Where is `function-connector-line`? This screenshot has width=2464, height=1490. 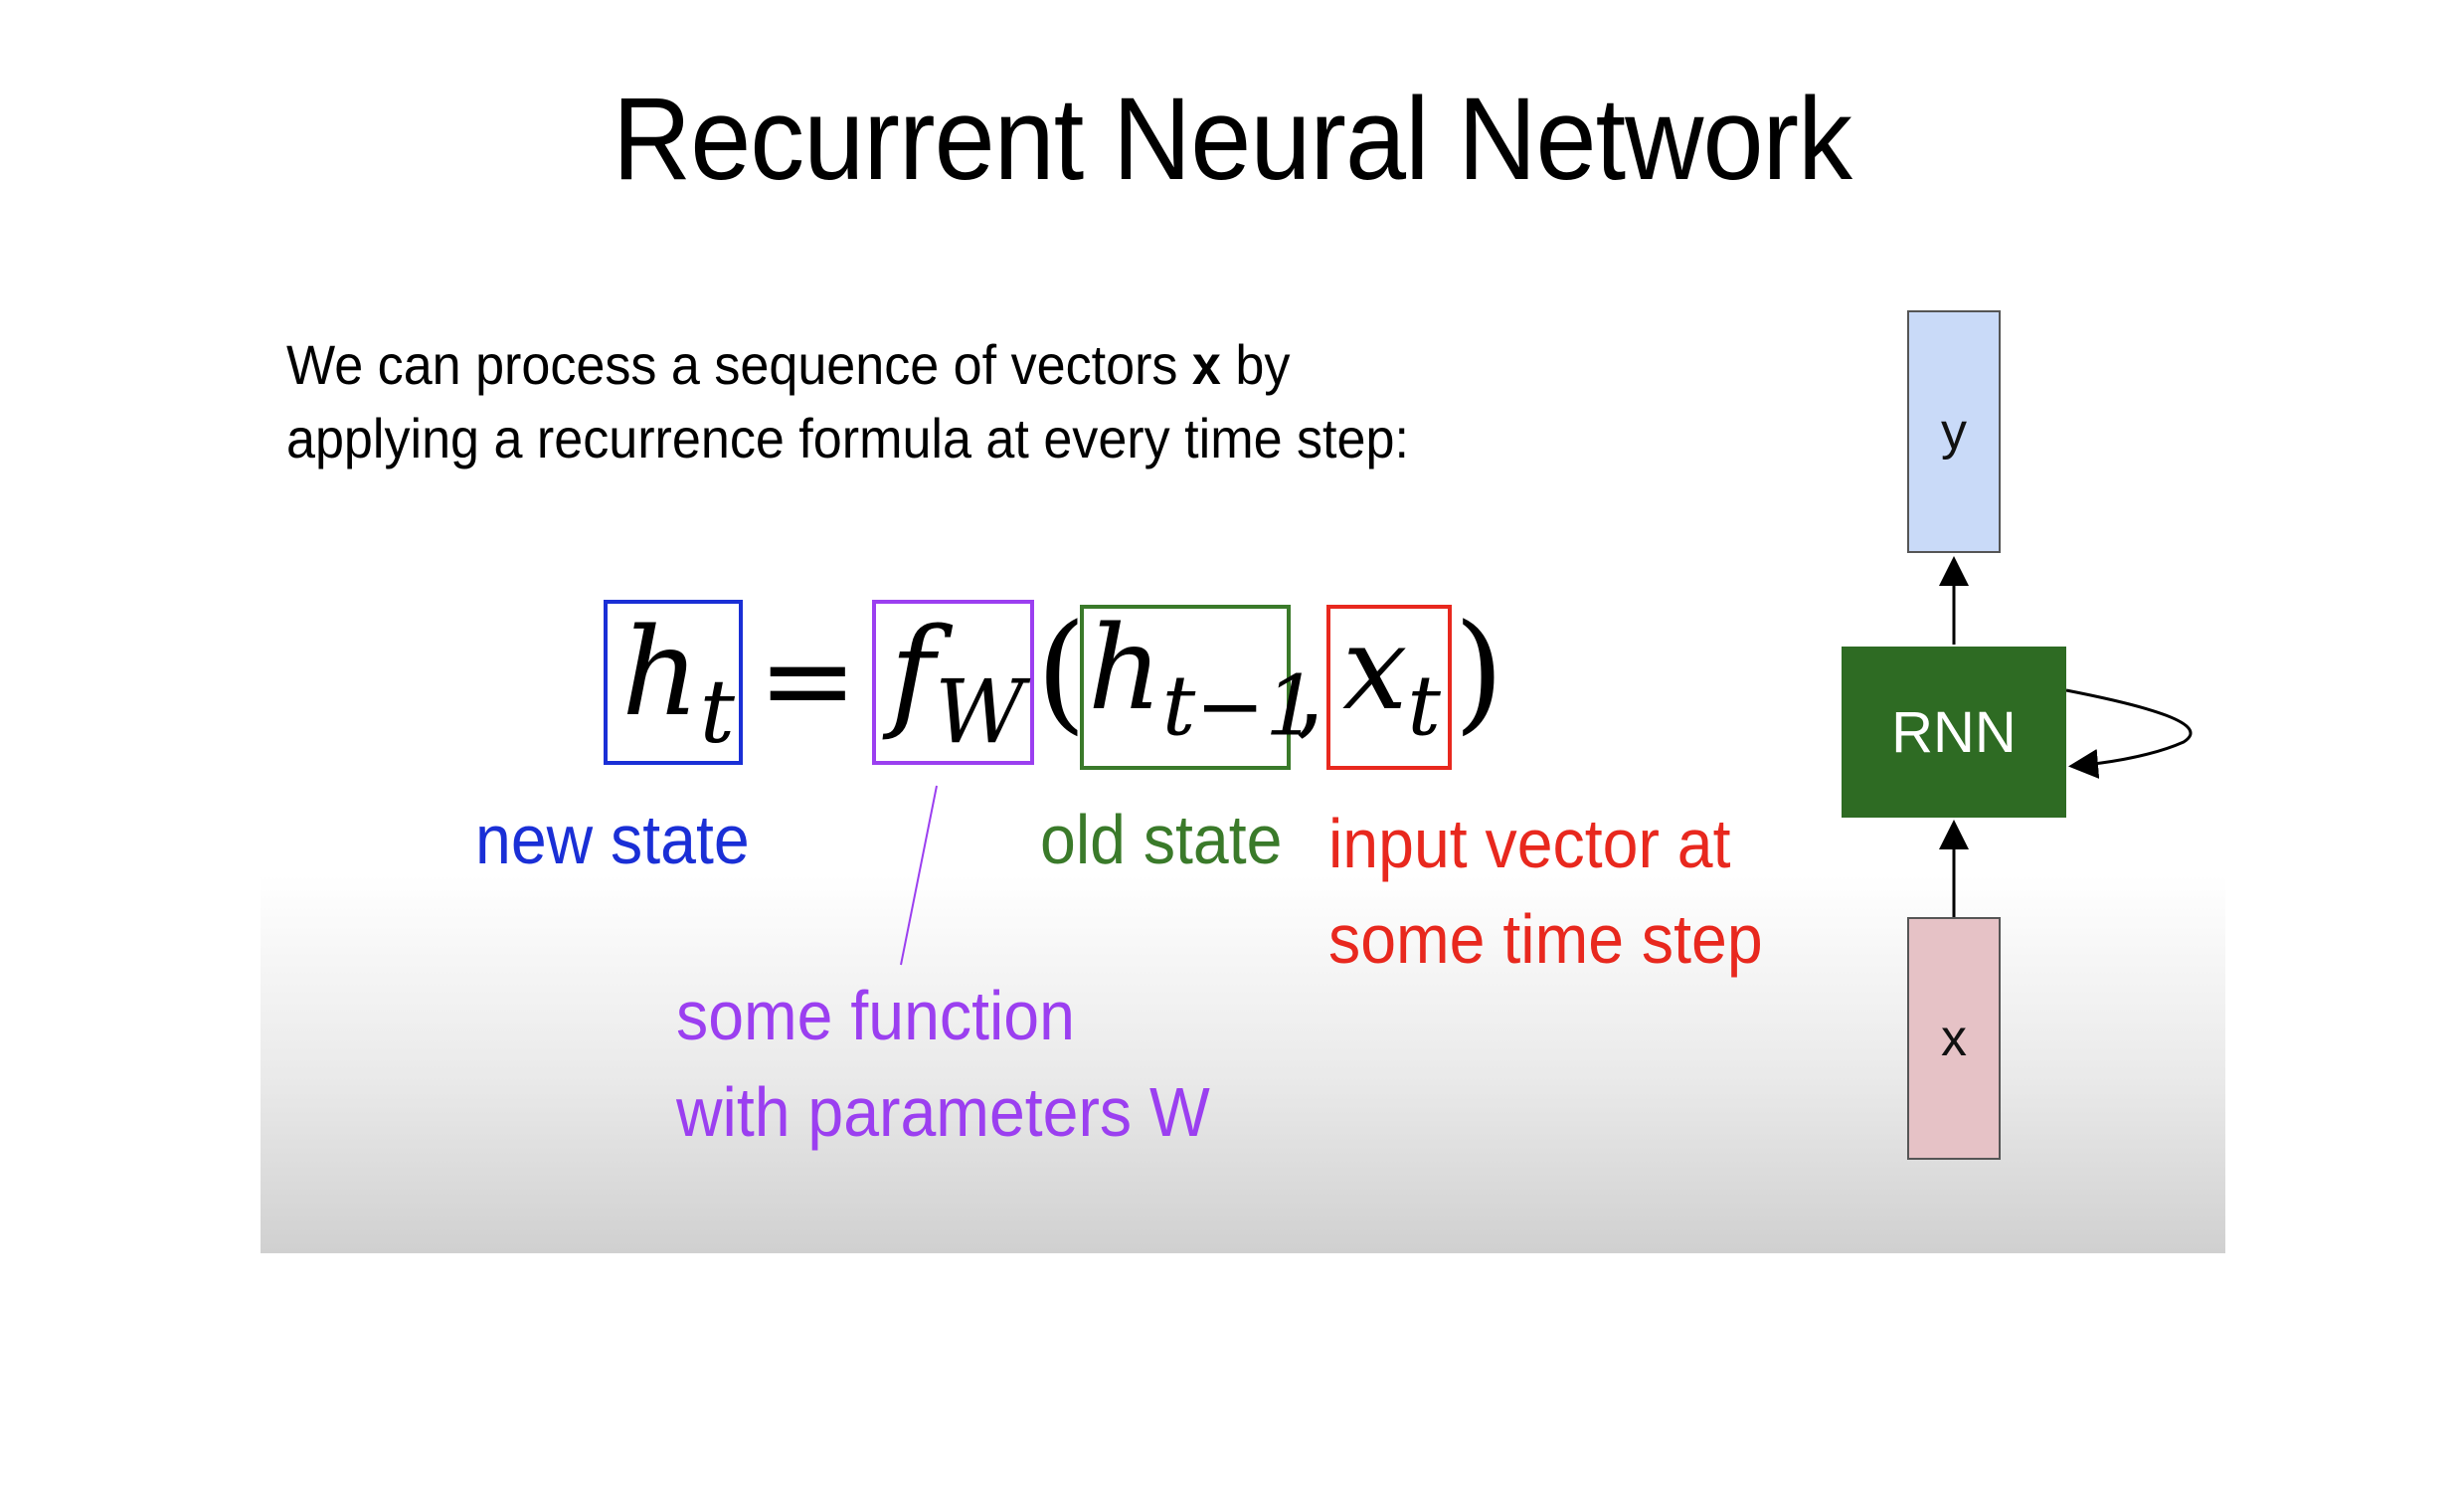 function-connector-line is located at coordinates (919, 875).